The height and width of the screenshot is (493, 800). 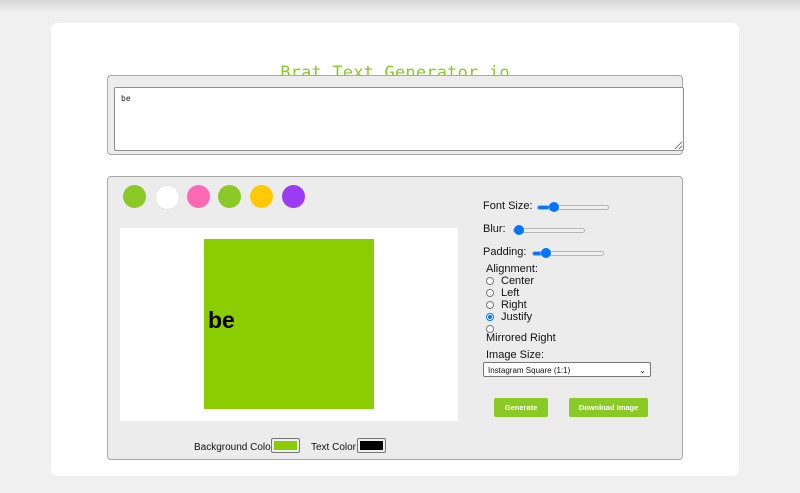 I want to click on blur-slider, so click(x=549, y=230).